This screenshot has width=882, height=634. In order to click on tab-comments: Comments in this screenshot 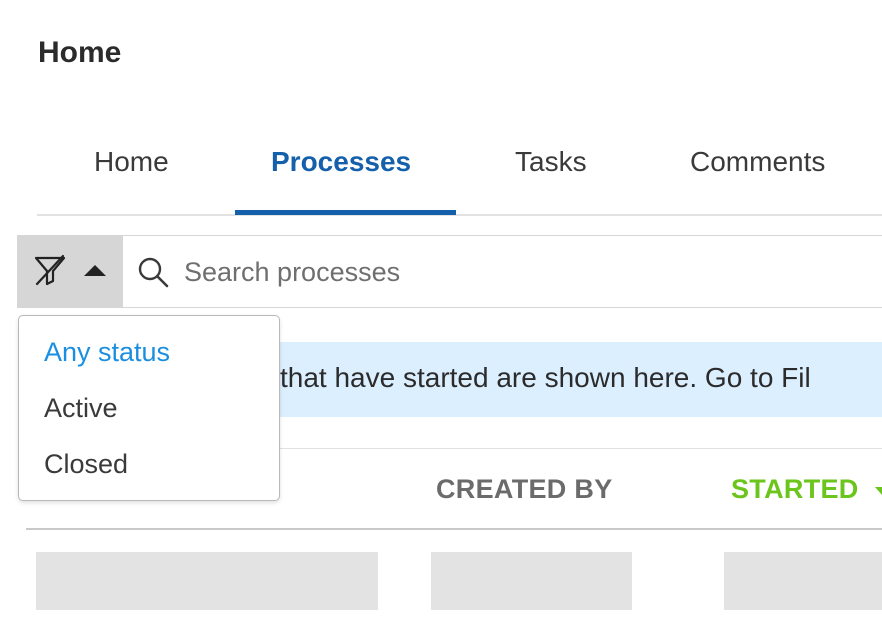, I will do `click(757, 162)`.